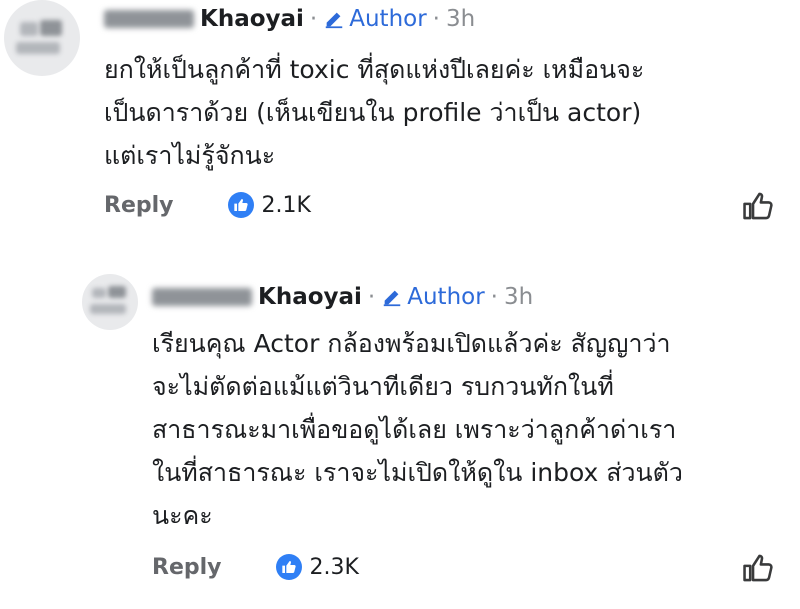 This screenshot has width=800, height=609. I want to click on reaction-summary: 2.3K, so click(317, 567).